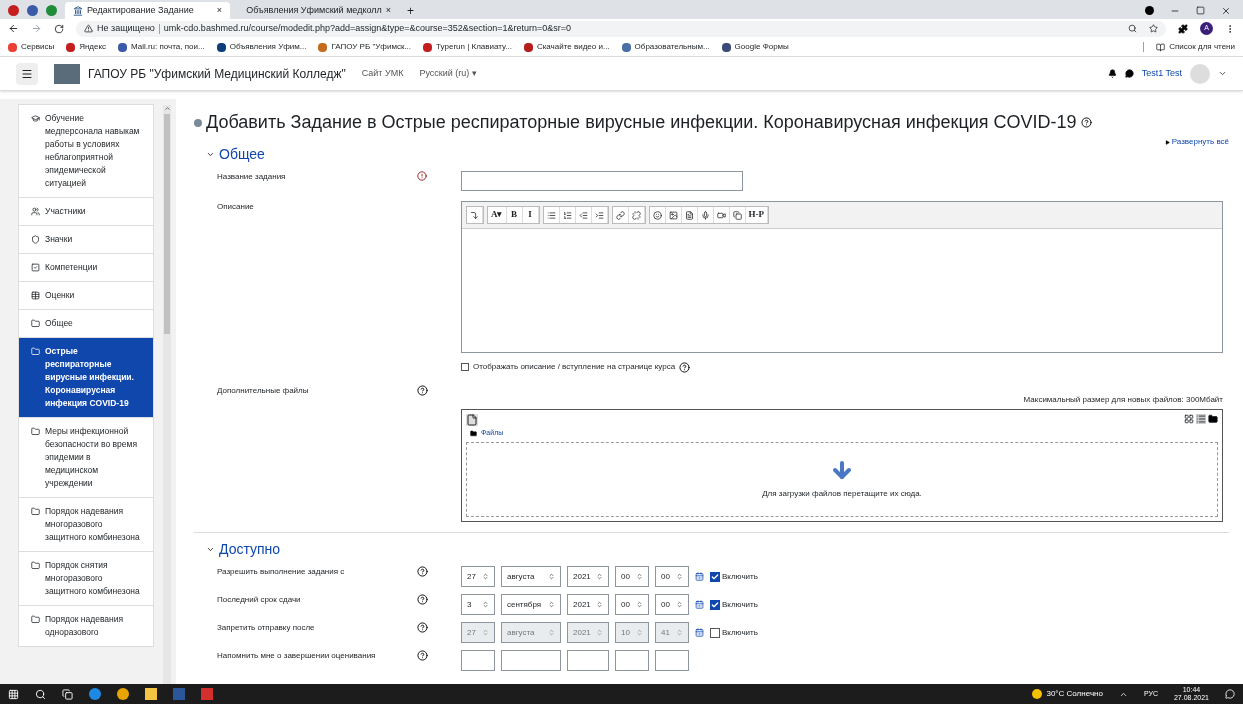  Describe the element at coordinates (31, 47) in the screenshot. I see `bookmark-link: Сервисы` at that location.